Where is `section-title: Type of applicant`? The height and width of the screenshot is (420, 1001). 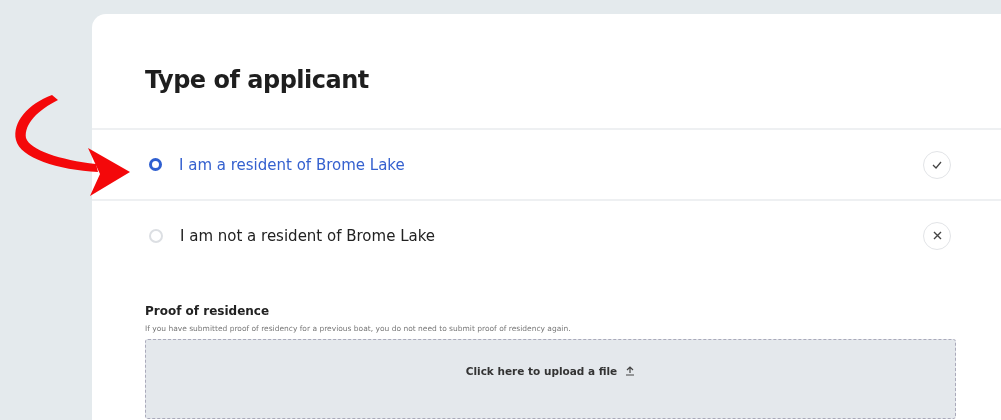 section-title: Type of applicant is located at coordinates (257, 80).